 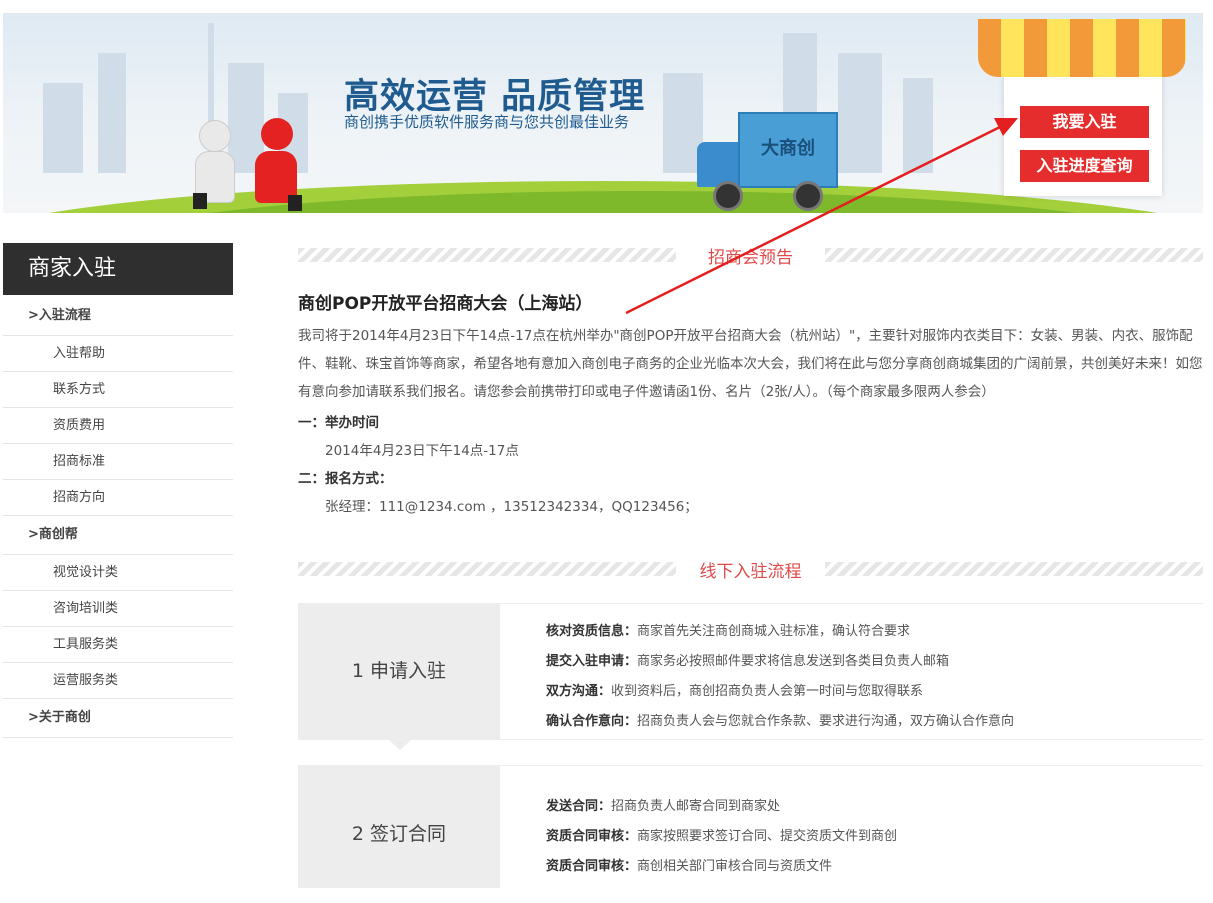 I want to click on sidebar-item-direction: 招商方向, so click(x=118, y=498).